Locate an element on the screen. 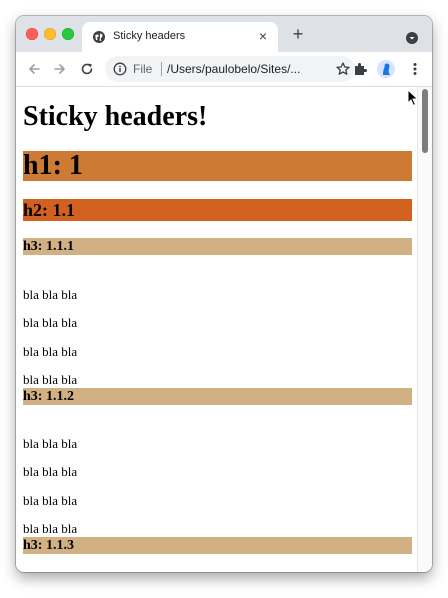  h2-heading: h2: 1.1 is located at coordinates (49, 210).